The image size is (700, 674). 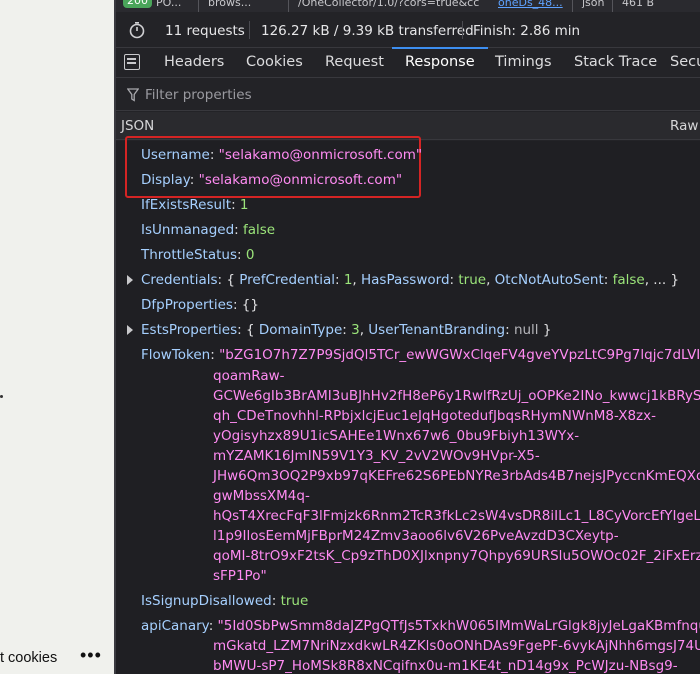 What do you see at coordinates (198, 95) in the screenshot?
I see `filter-properties-input: Filter properties` at bounding box center [198, 95].